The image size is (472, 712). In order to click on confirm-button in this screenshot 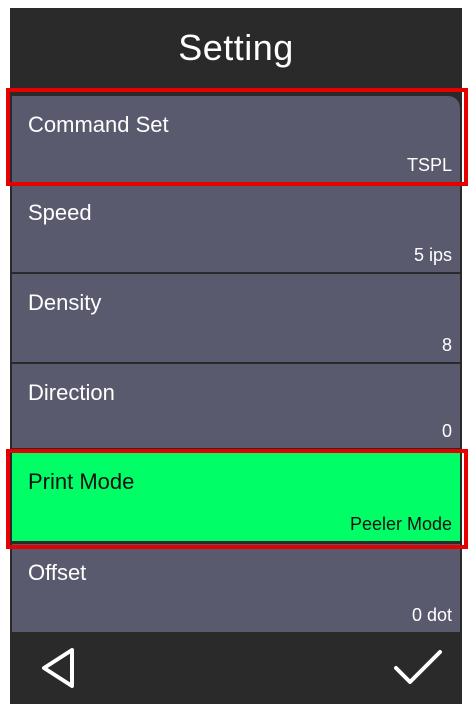, I will do `click(418, 668)`.